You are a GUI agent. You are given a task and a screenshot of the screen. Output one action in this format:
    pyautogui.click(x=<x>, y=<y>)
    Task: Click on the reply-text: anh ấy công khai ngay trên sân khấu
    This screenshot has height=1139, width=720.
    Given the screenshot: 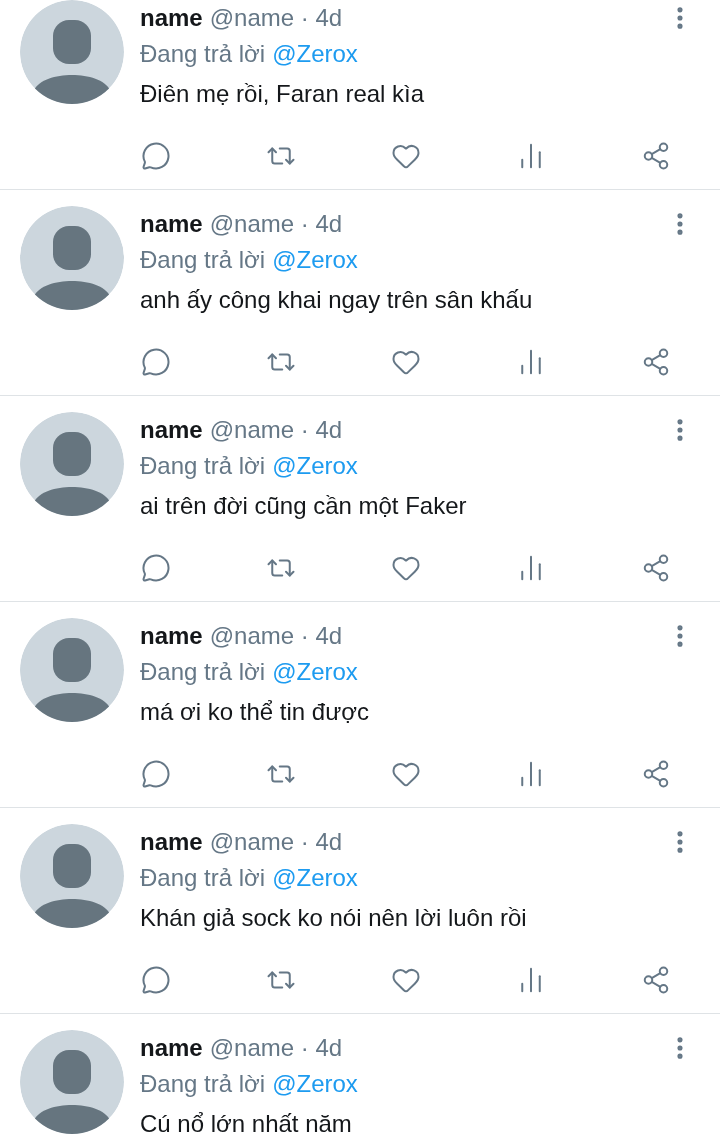 What is the action you would take?
    pyautogui.click(x=337, y=300)
    